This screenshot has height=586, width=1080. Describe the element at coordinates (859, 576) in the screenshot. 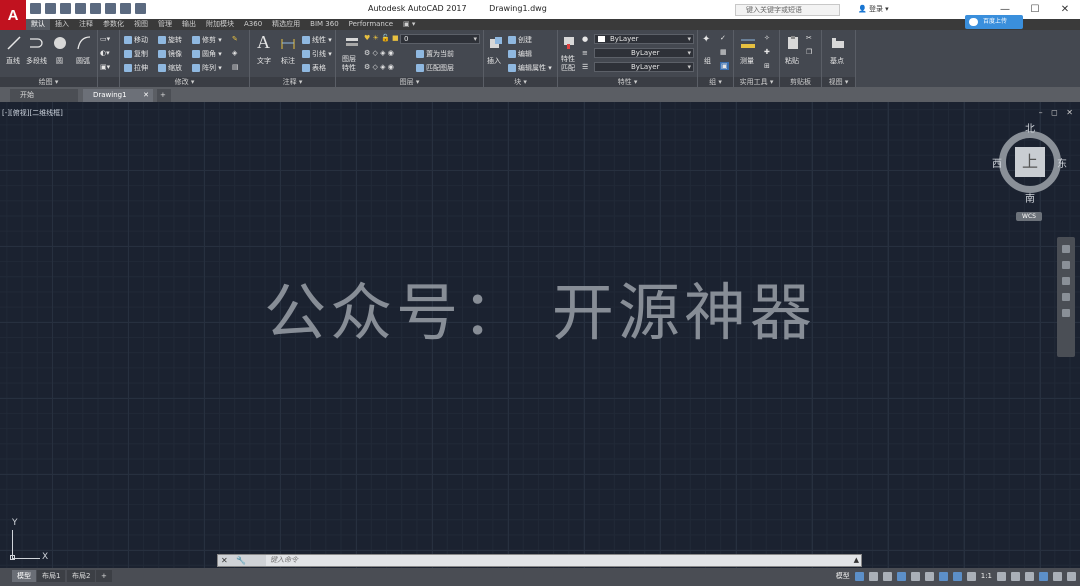

I see `grid-icon` at that location.